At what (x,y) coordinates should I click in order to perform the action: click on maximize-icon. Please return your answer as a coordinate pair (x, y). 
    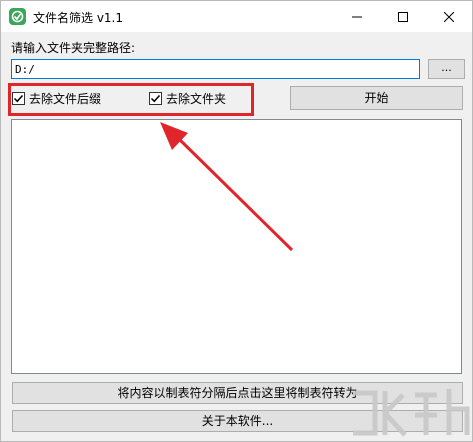
    Looking at the image, I should click on (403, 16).